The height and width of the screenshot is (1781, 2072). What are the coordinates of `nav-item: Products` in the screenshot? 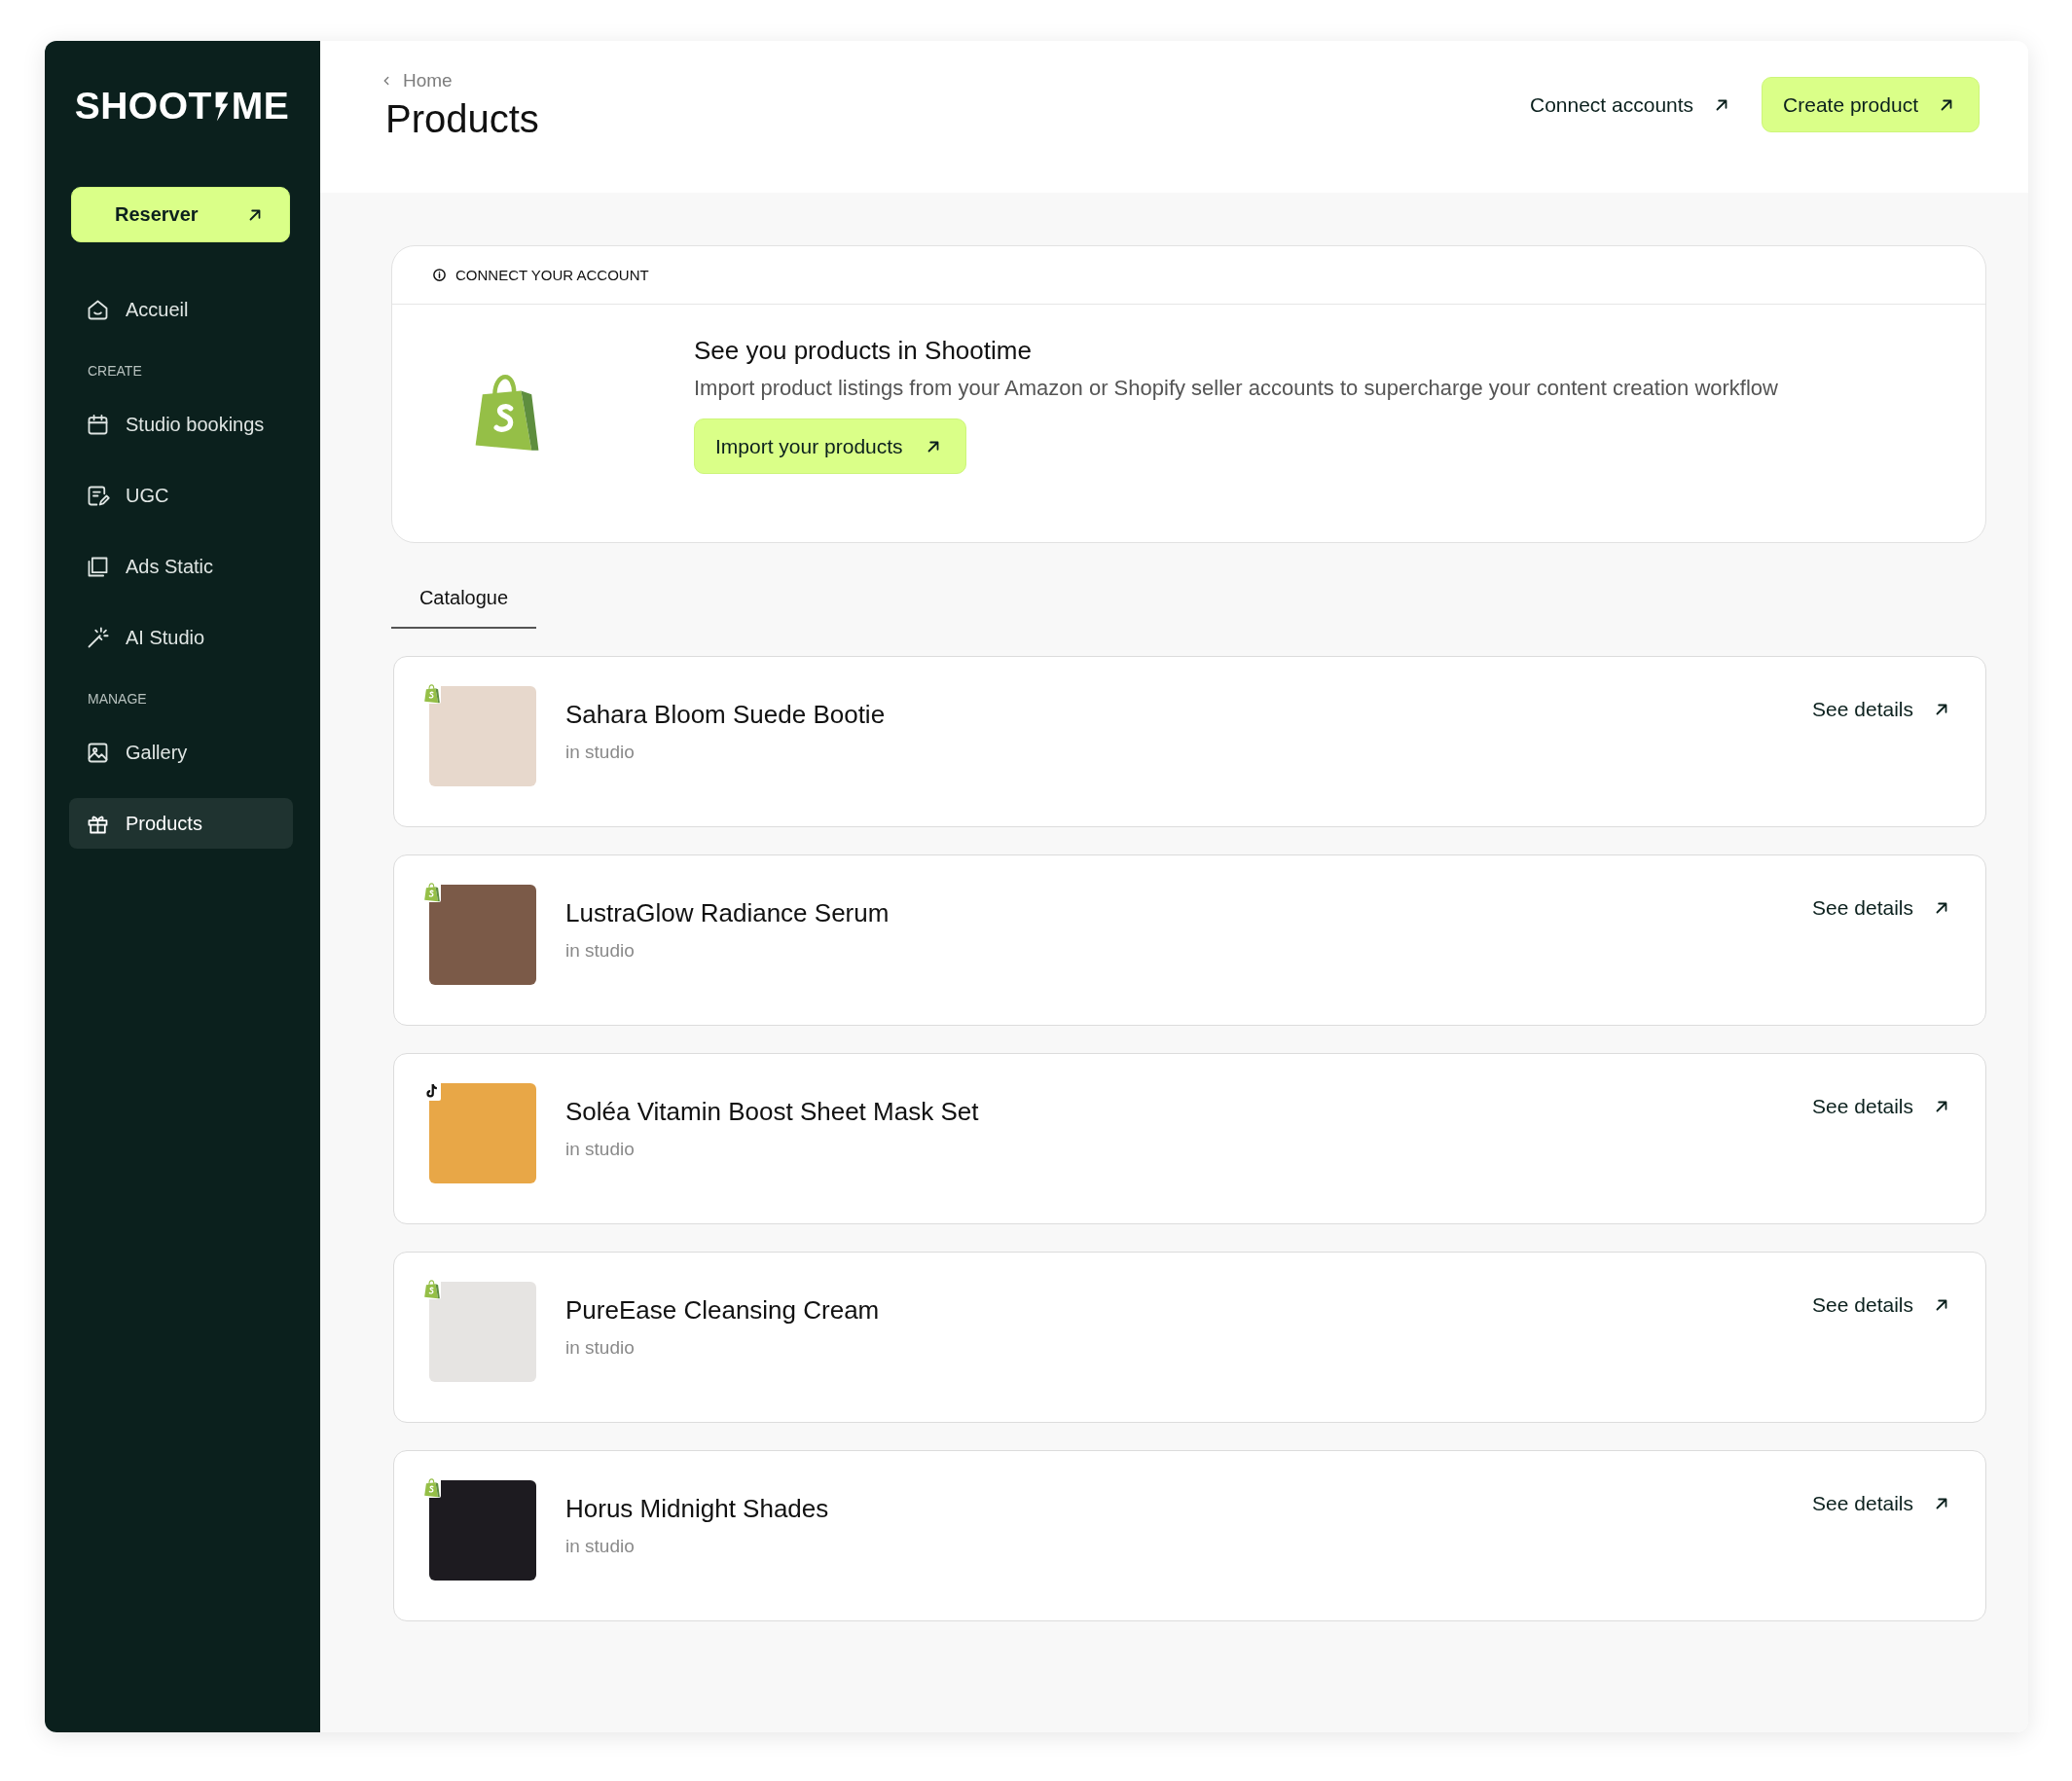 It's located at (181, 824).